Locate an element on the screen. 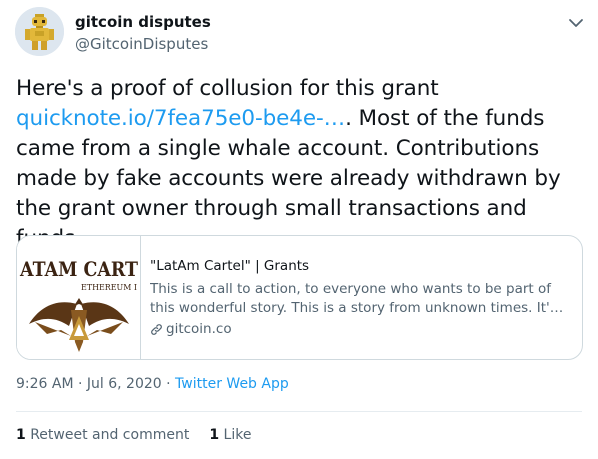 The height and width of the screenshot is (459, 598). retweets-stat: 1 Retweet and comment is located at coordinates (102, 435).